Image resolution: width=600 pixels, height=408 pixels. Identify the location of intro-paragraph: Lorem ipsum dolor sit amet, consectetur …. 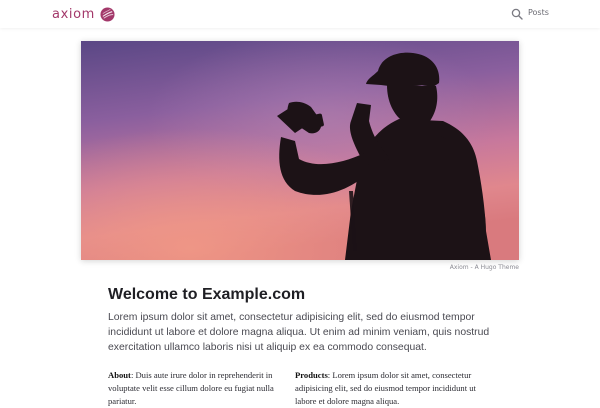
(299, 332).